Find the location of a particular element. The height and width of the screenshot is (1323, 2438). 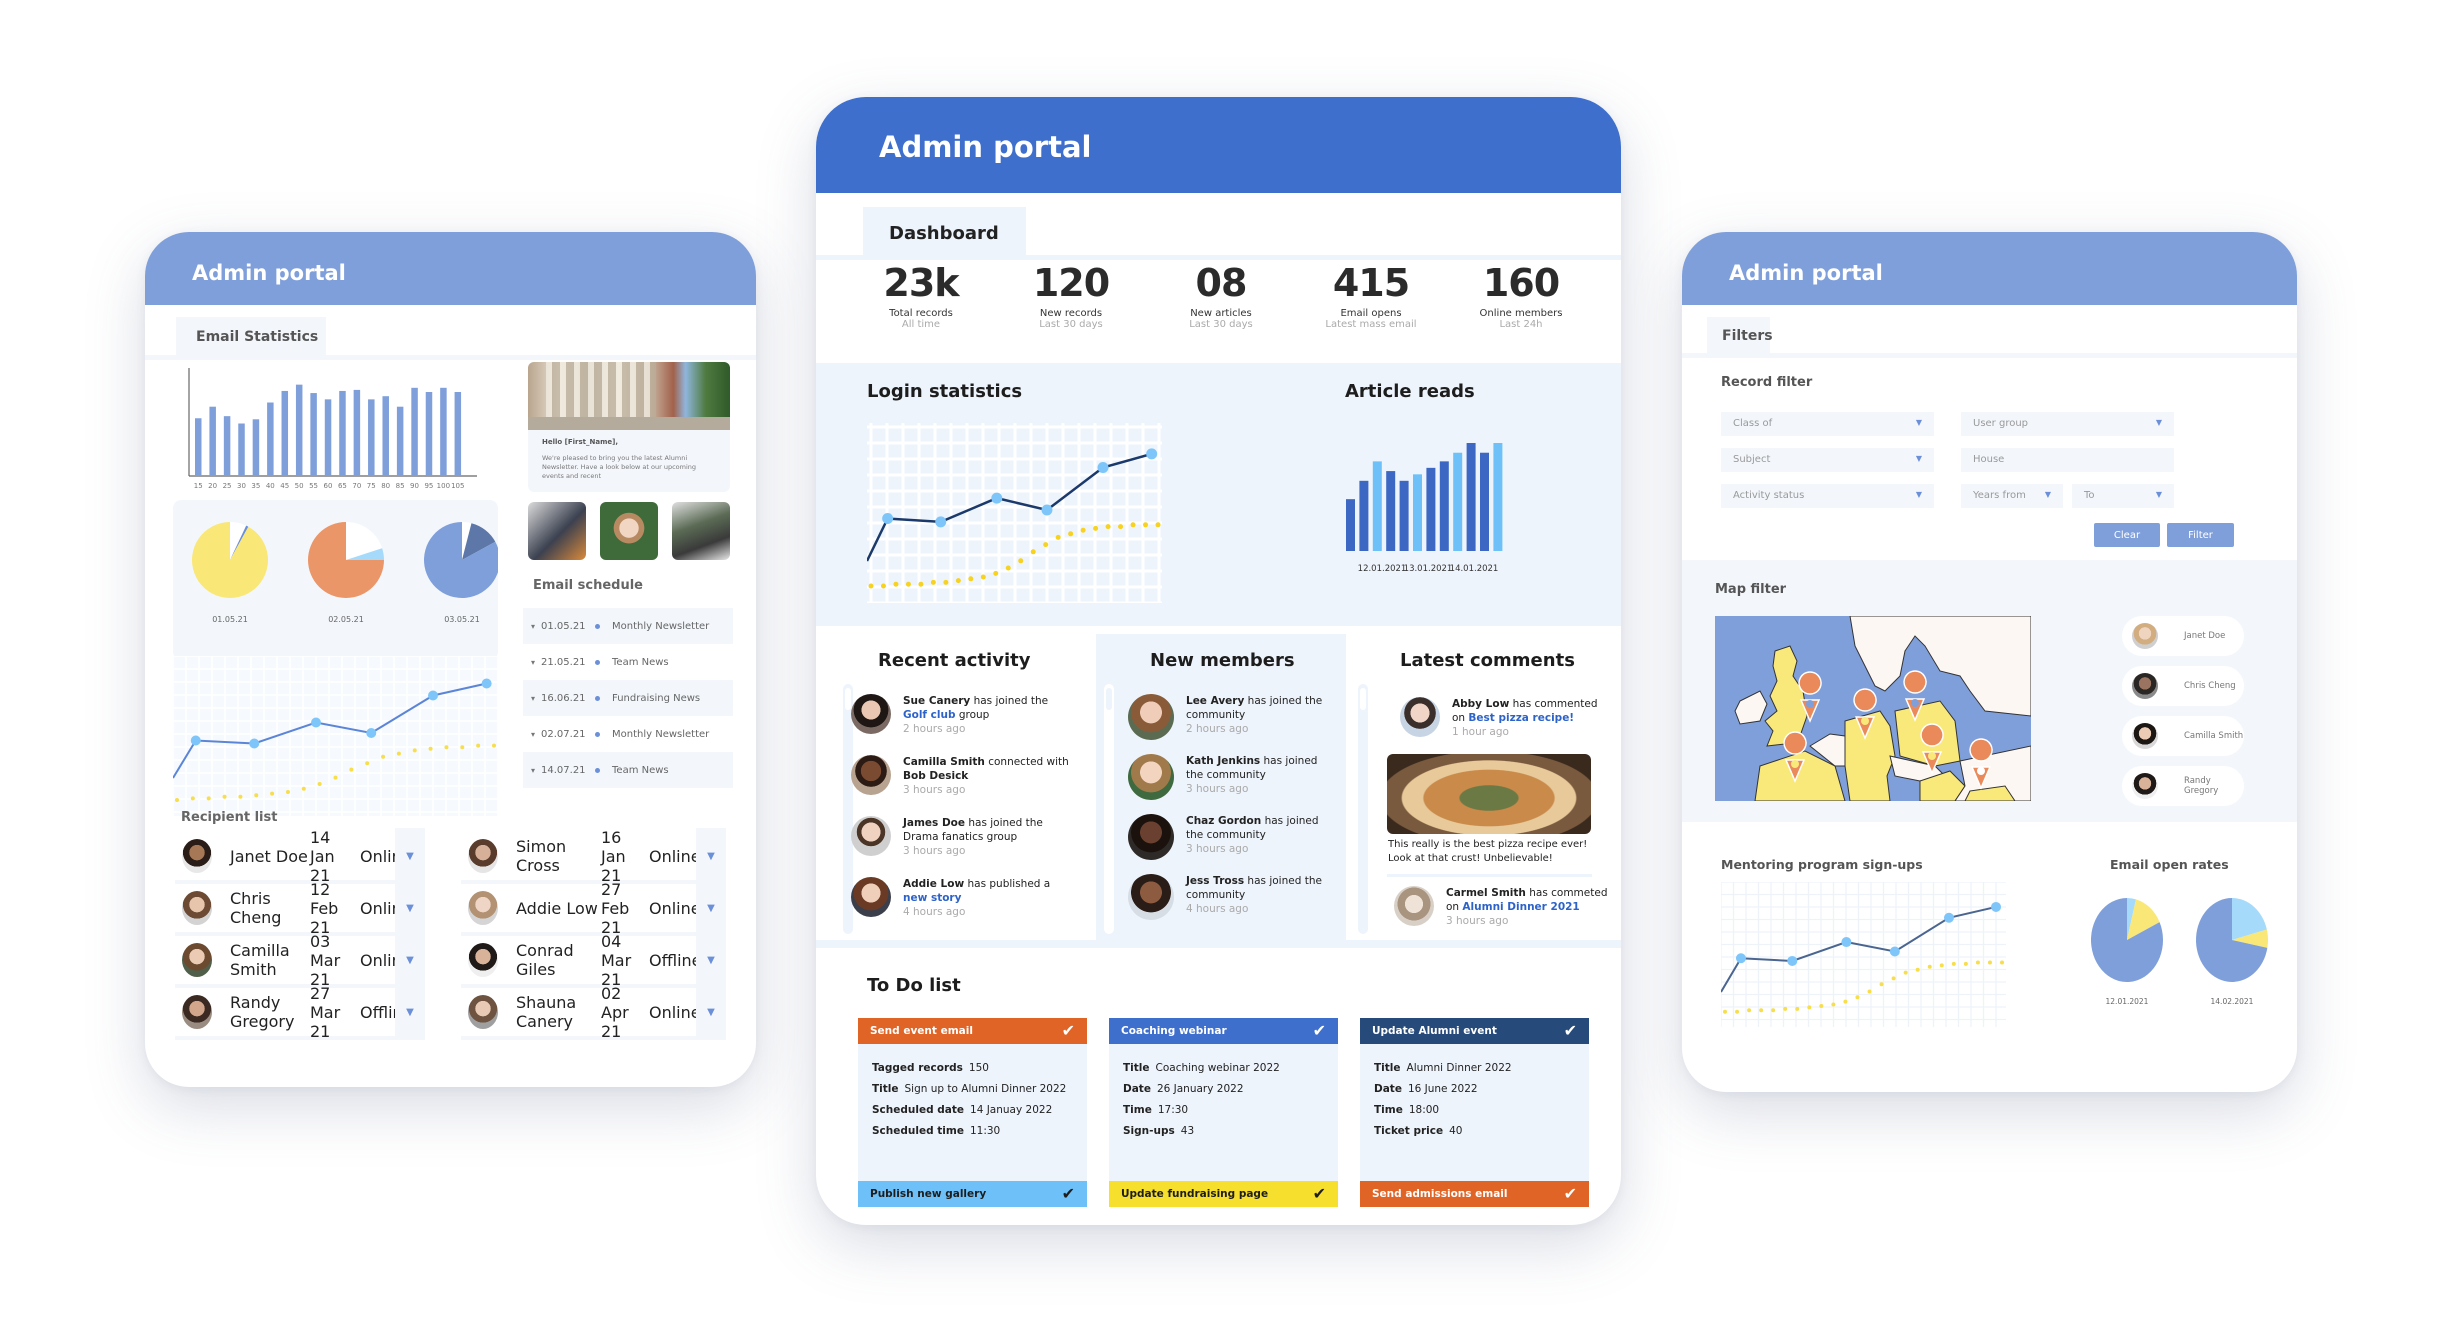

map-person: Randy Gregory is located at coordinates (2183, 786).